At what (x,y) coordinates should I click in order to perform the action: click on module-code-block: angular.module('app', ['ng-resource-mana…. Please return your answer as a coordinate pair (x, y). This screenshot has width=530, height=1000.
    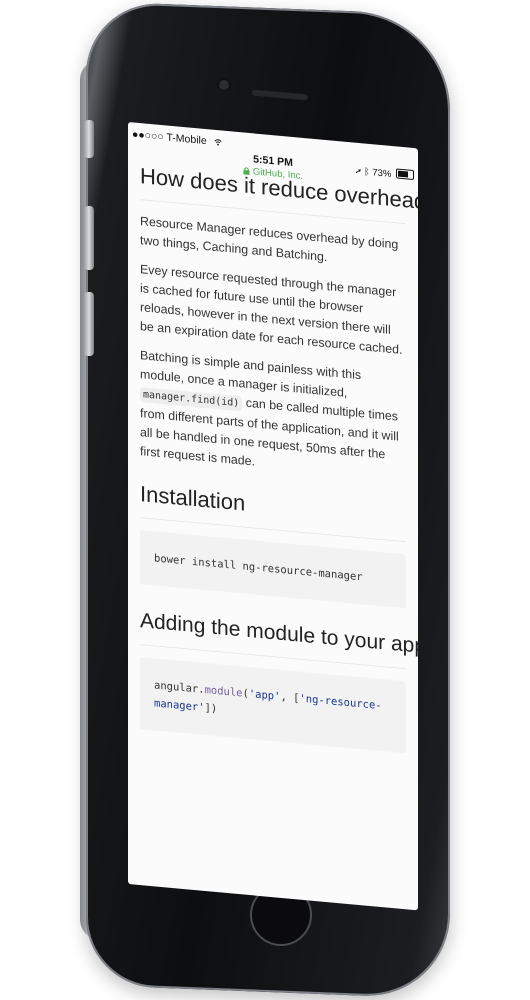
    Looking at the image, I should click on (273, 705).